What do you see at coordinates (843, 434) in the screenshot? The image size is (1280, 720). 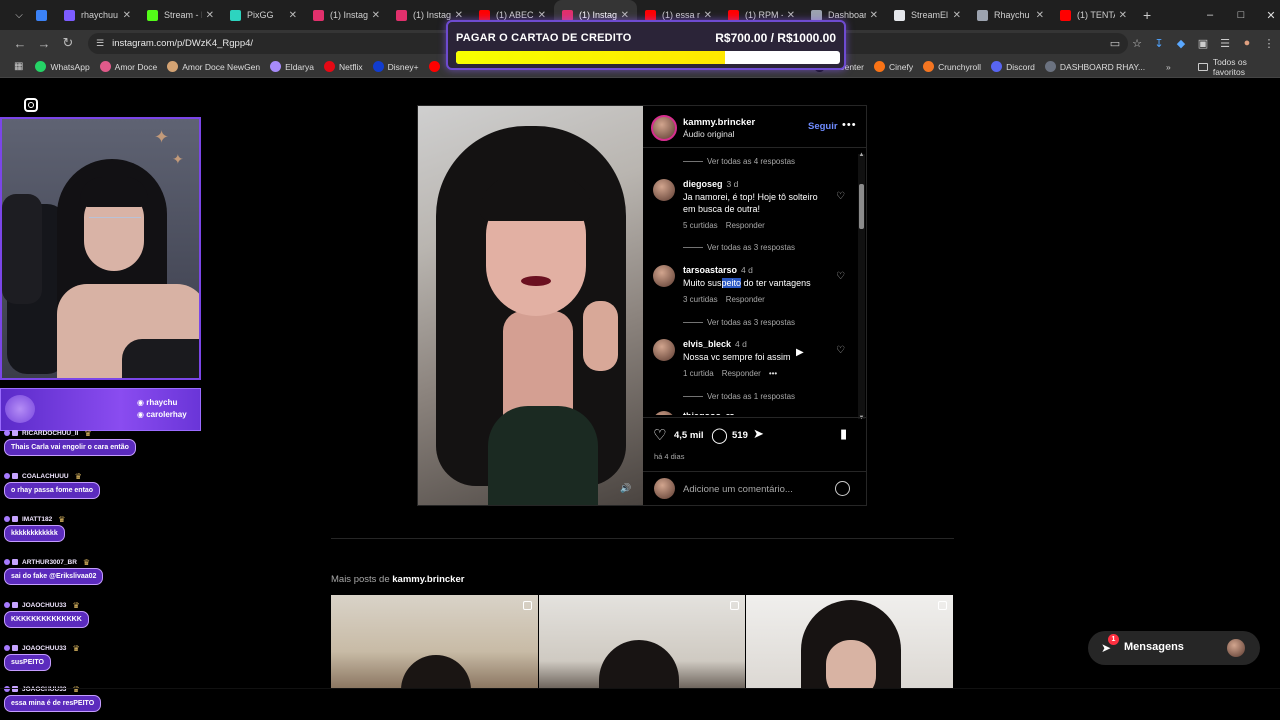 I see `save-bookmark-icon: ▮` at bounding box center [843, 434].